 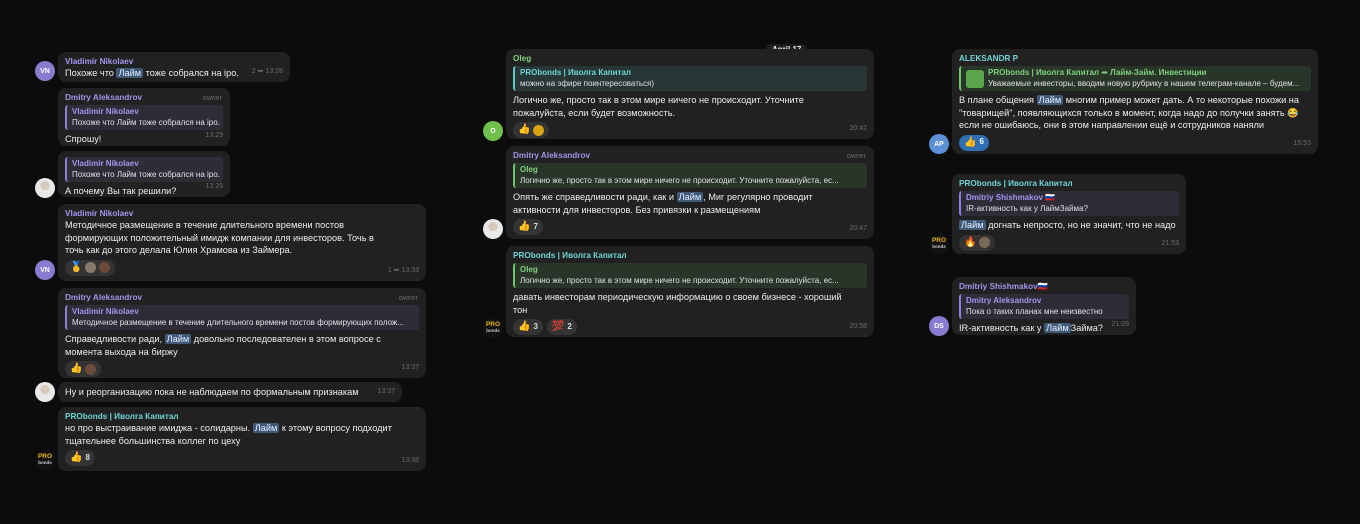 I want to click on reaction-chip: 👍 7, so click(x=528, y=227).